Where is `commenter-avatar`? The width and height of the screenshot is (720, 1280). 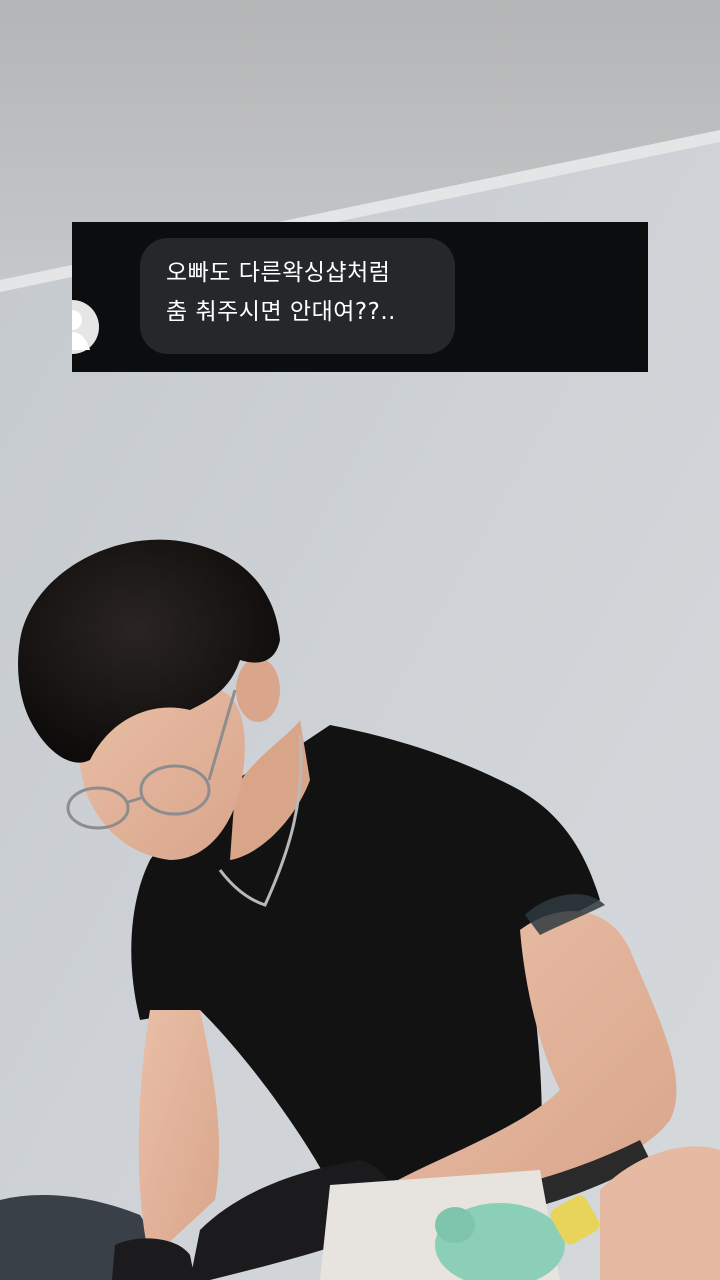 commenter-avatar is located at coordinates (94, 327).